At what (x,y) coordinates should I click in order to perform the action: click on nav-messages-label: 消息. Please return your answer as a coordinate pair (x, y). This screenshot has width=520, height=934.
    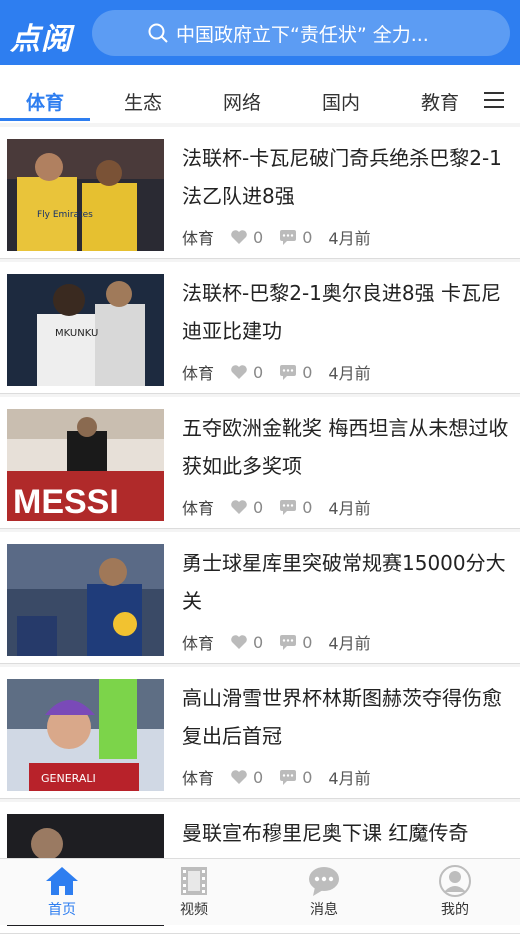
    Looking at the image, I should click on (324, 910).